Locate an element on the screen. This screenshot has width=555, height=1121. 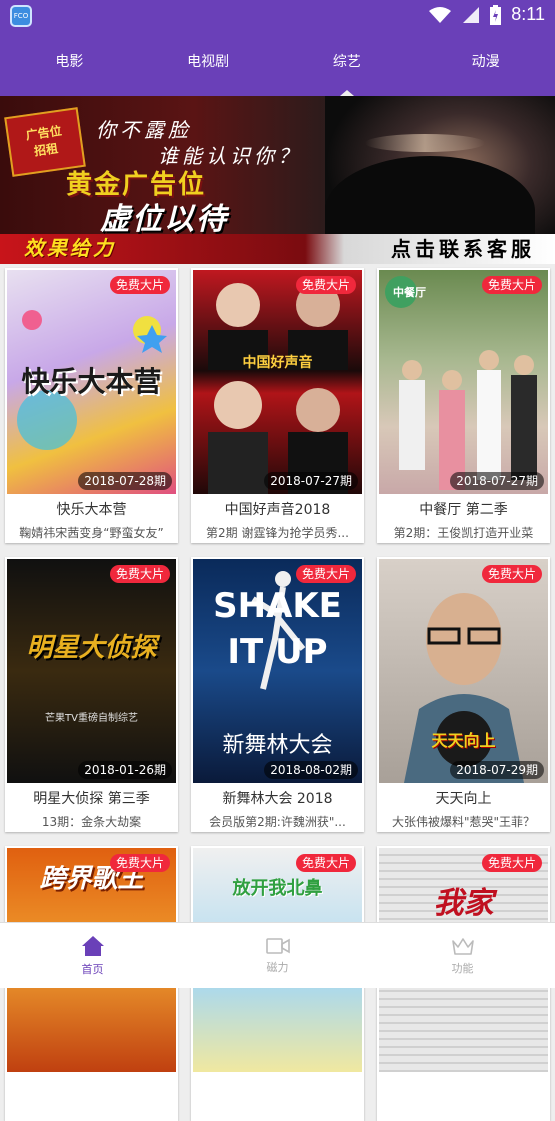
contact-service-link: 点击联系客服 is located at coordinates (463, 247).